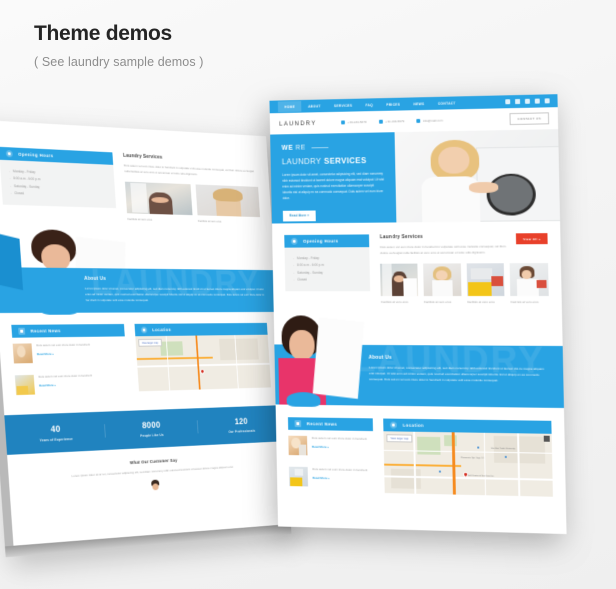 The height and width of the screenshot is (589, 616). What do you see at coordinates (394, 425) in the screenshot?
I see `map-pin-icon` at bounding box center [394, 425].